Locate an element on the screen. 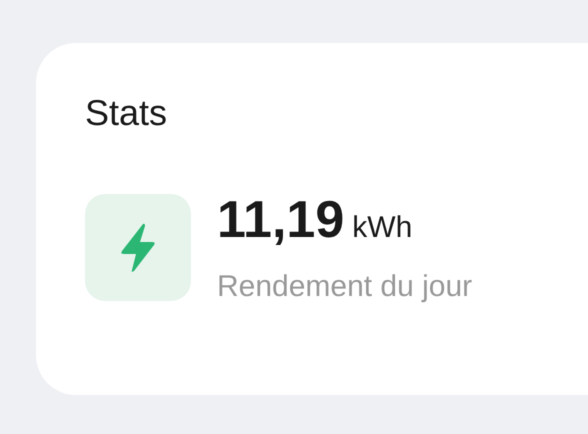 Image resolution: width=588 pixels, height=434 pixels. stat-value: 11,19 is located at coordinates (280, 220).